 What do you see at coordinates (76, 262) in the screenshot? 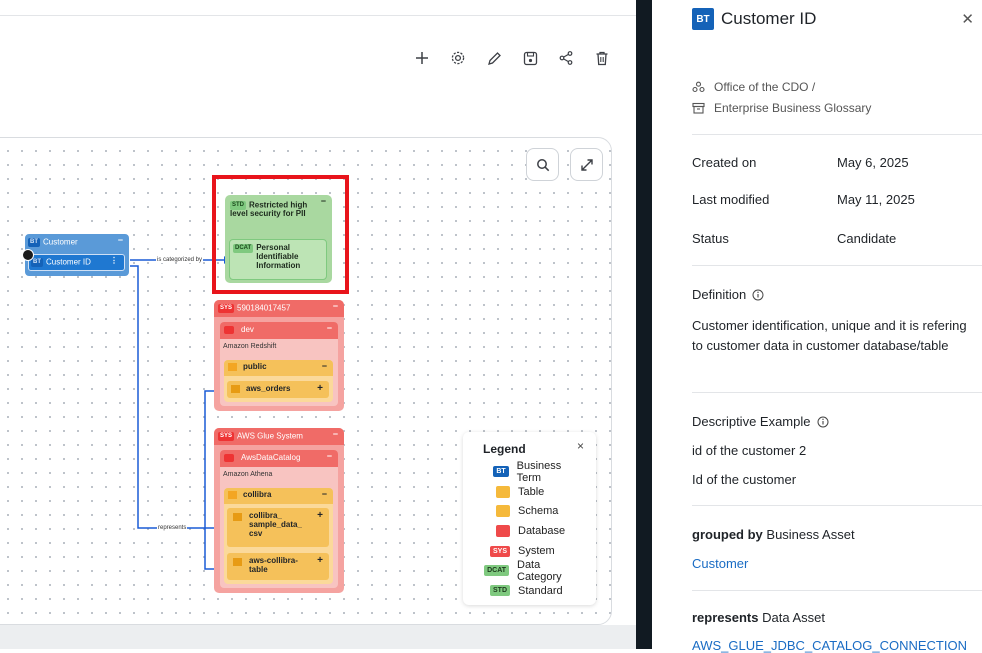
I see `customer-id-row: BT Customer ID ⋮` at bounding box center [76, 262].